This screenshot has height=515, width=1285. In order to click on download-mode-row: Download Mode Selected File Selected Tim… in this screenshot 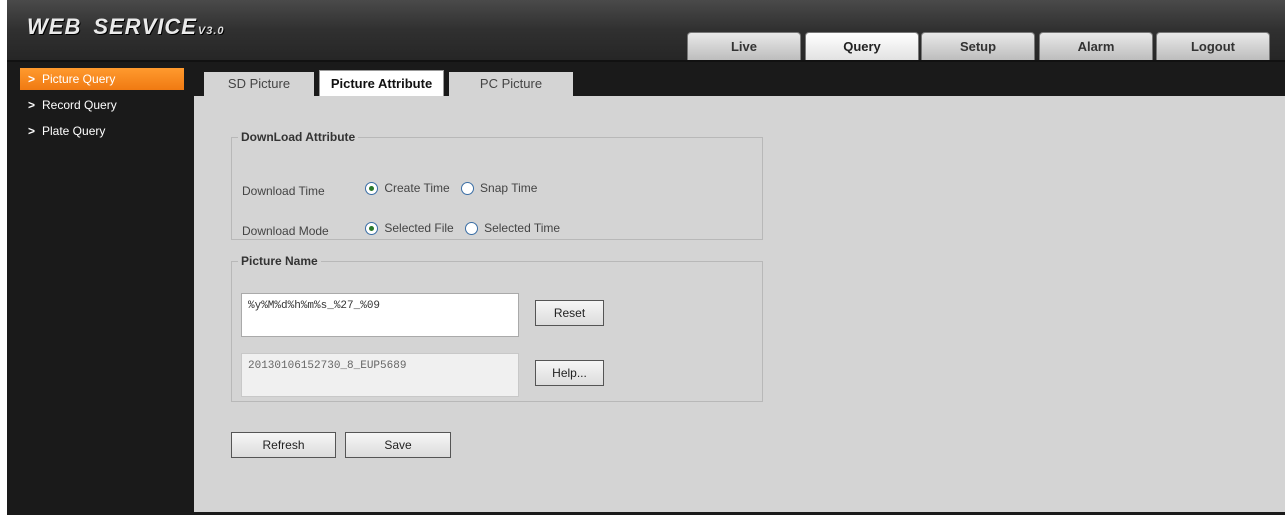, I will do `click(405, 228)`.